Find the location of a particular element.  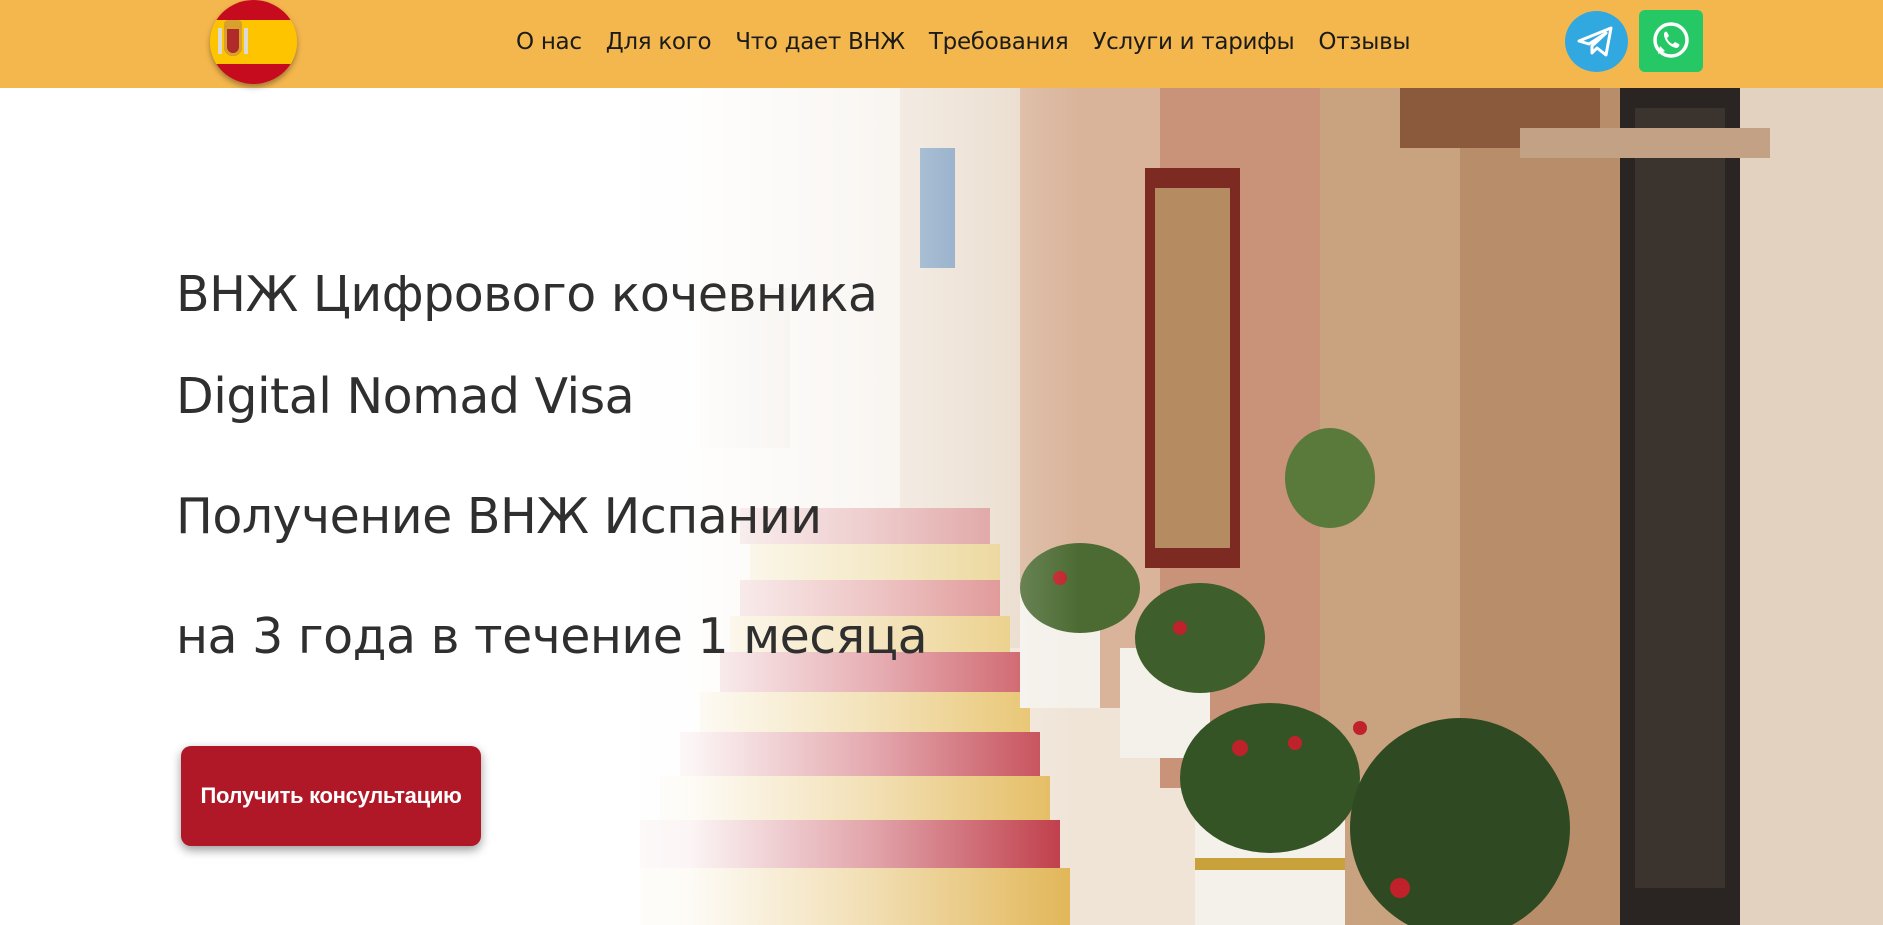

nav-link-requirements: Требования is located at coordinates (999, 42).